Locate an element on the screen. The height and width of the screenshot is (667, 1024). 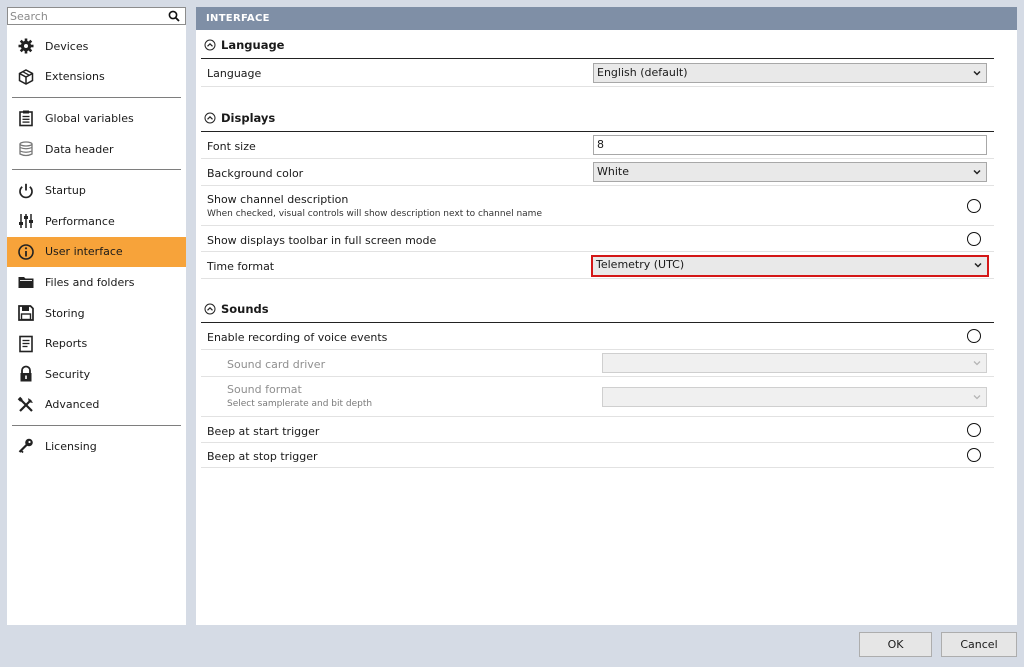
language-row: Language English (default) is located at coordinates (597, 73).